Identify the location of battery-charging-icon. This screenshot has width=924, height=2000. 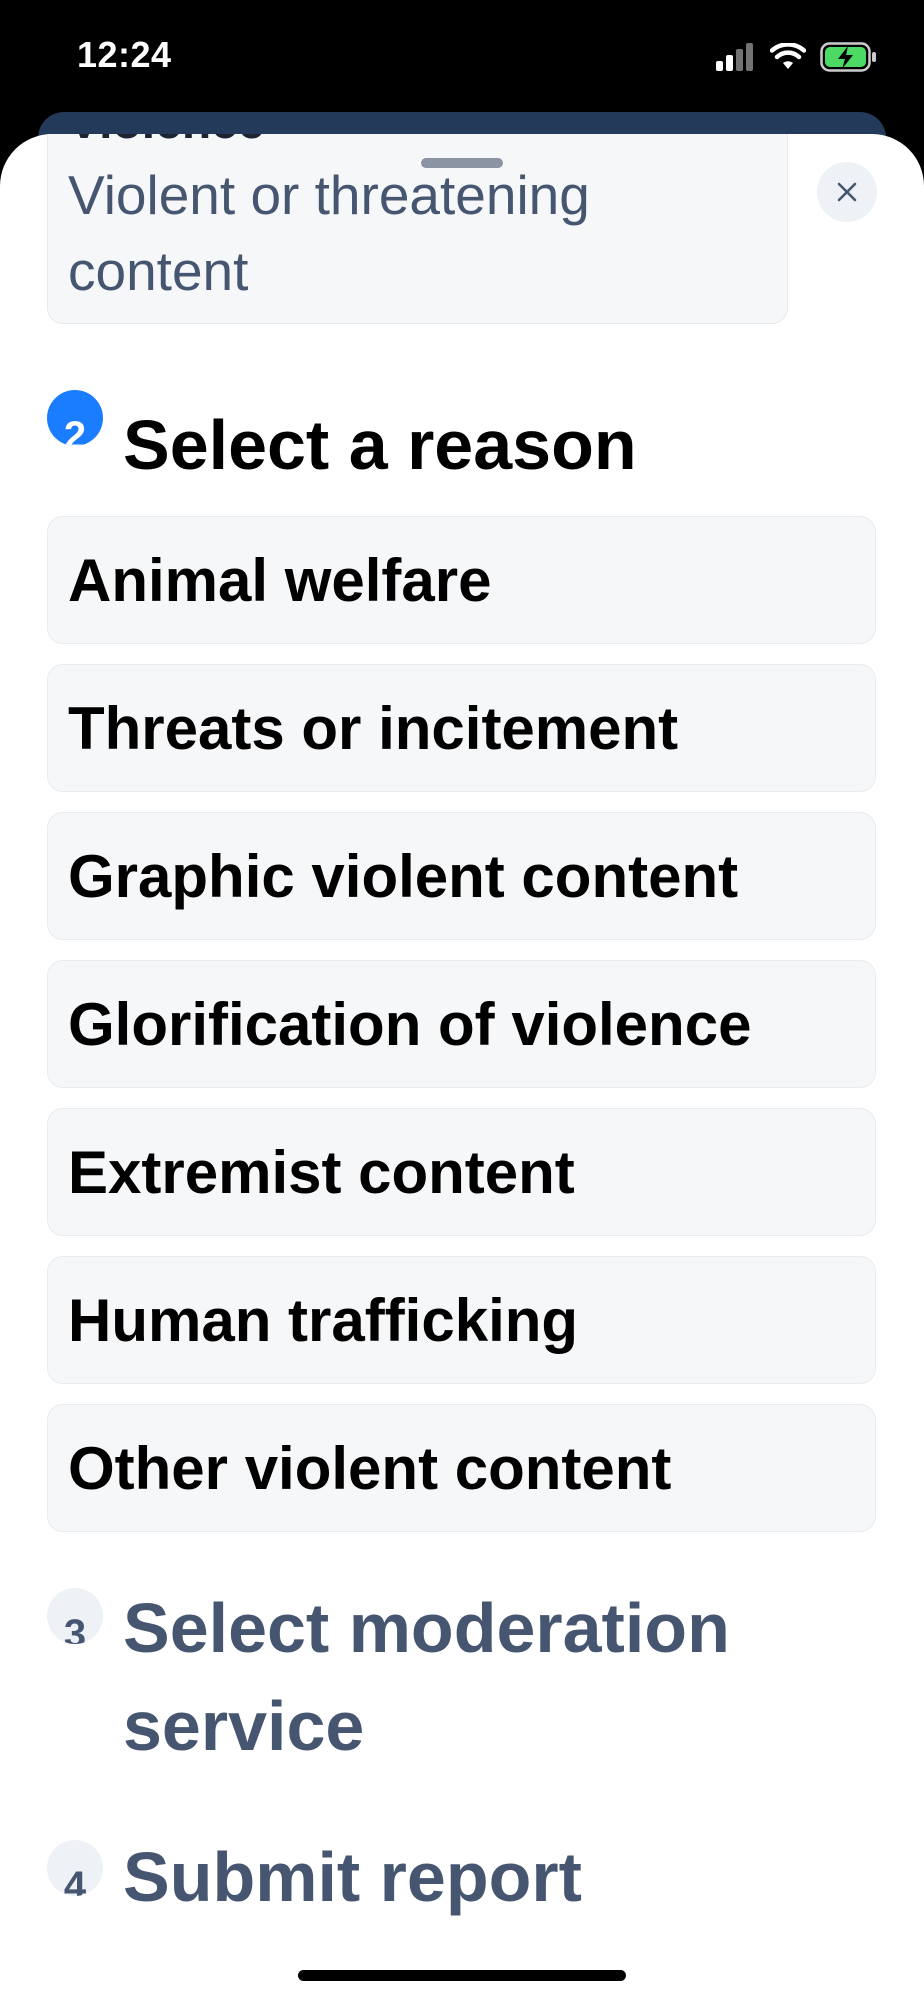
(848, 57).